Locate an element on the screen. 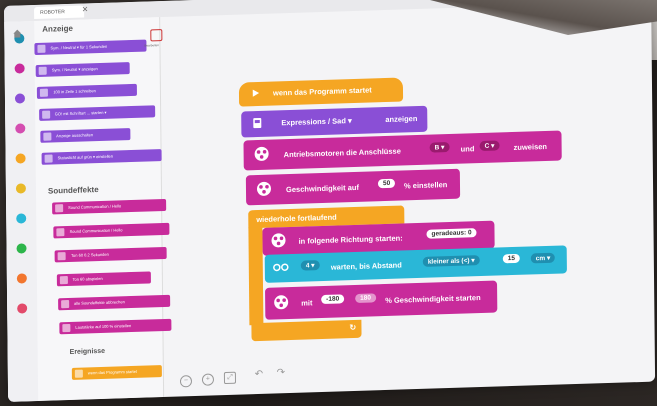  hat-label: wenn das Programm startet is located at coordinates (322, 91).